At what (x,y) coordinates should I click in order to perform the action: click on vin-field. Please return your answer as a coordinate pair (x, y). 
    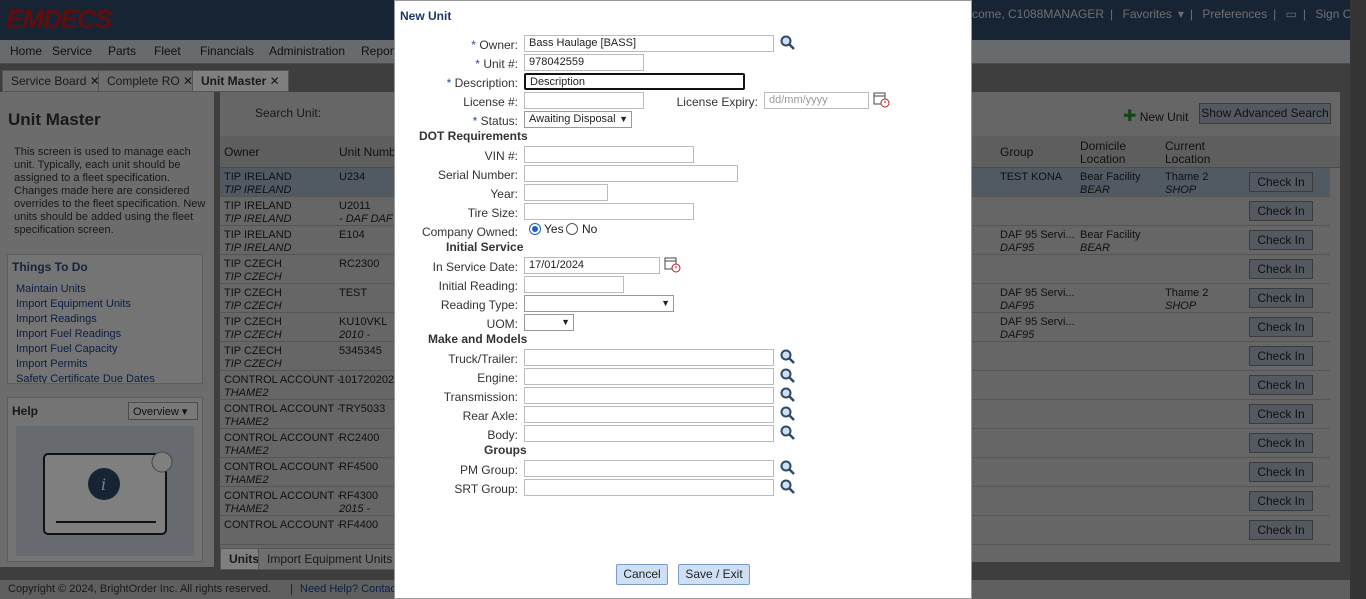
    Looking at the image, I should click on (609, 154).